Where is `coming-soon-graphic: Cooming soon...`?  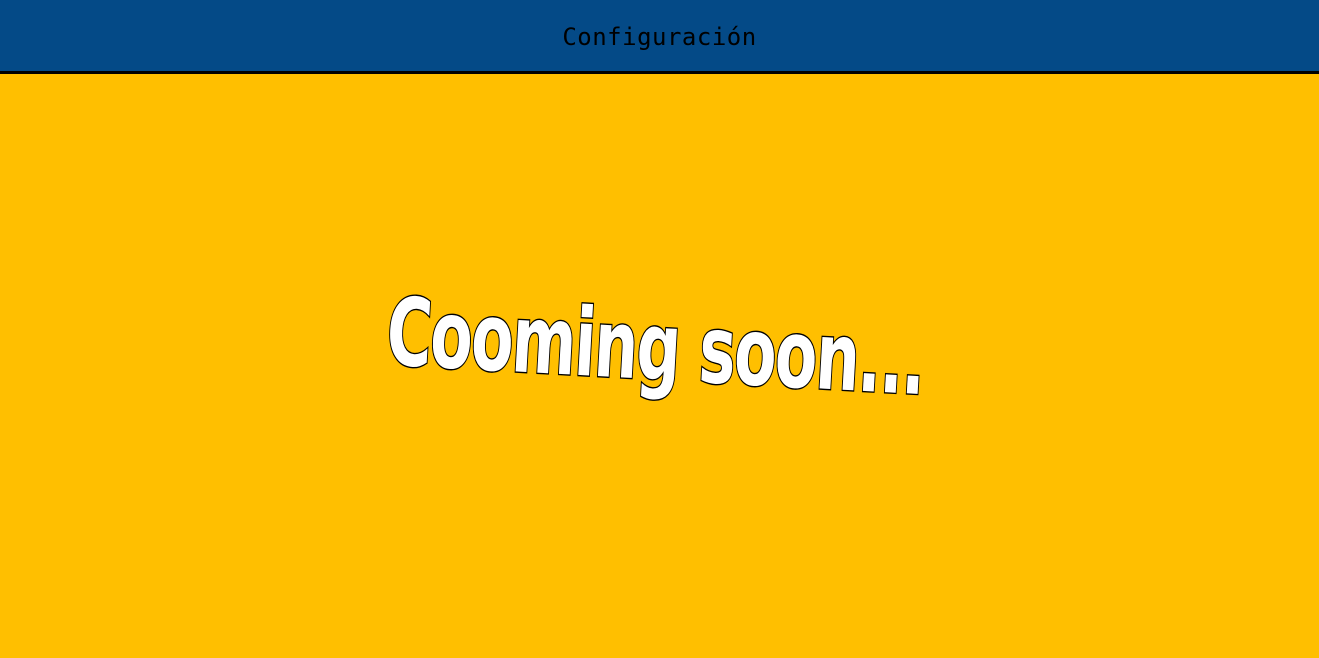 coming-soon-graphic: Cooming soon... is located at coordinates (656, 347).